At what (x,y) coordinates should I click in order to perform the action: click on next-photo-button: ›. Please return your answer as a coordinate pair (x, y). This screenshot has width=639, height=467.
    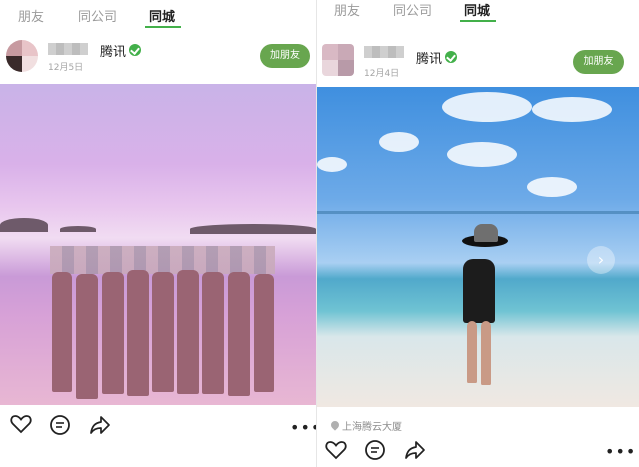
    Looking at the image, I should click on (601, 260).